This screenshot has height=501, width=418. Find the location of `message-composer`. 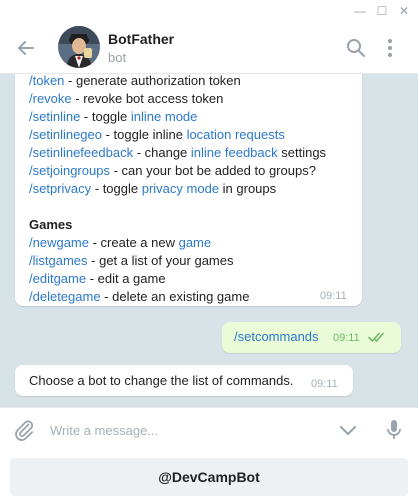

message-composer is located at coordinates (209, 429).